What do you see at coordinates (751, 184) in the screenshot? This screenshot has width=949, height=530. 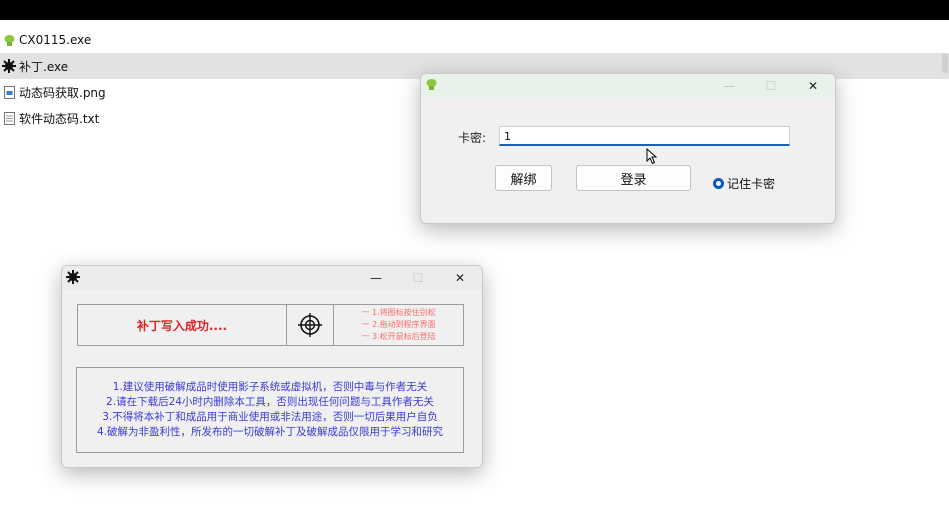 I see `remember-label: 记住卡密` at bounding box center [751, 184].